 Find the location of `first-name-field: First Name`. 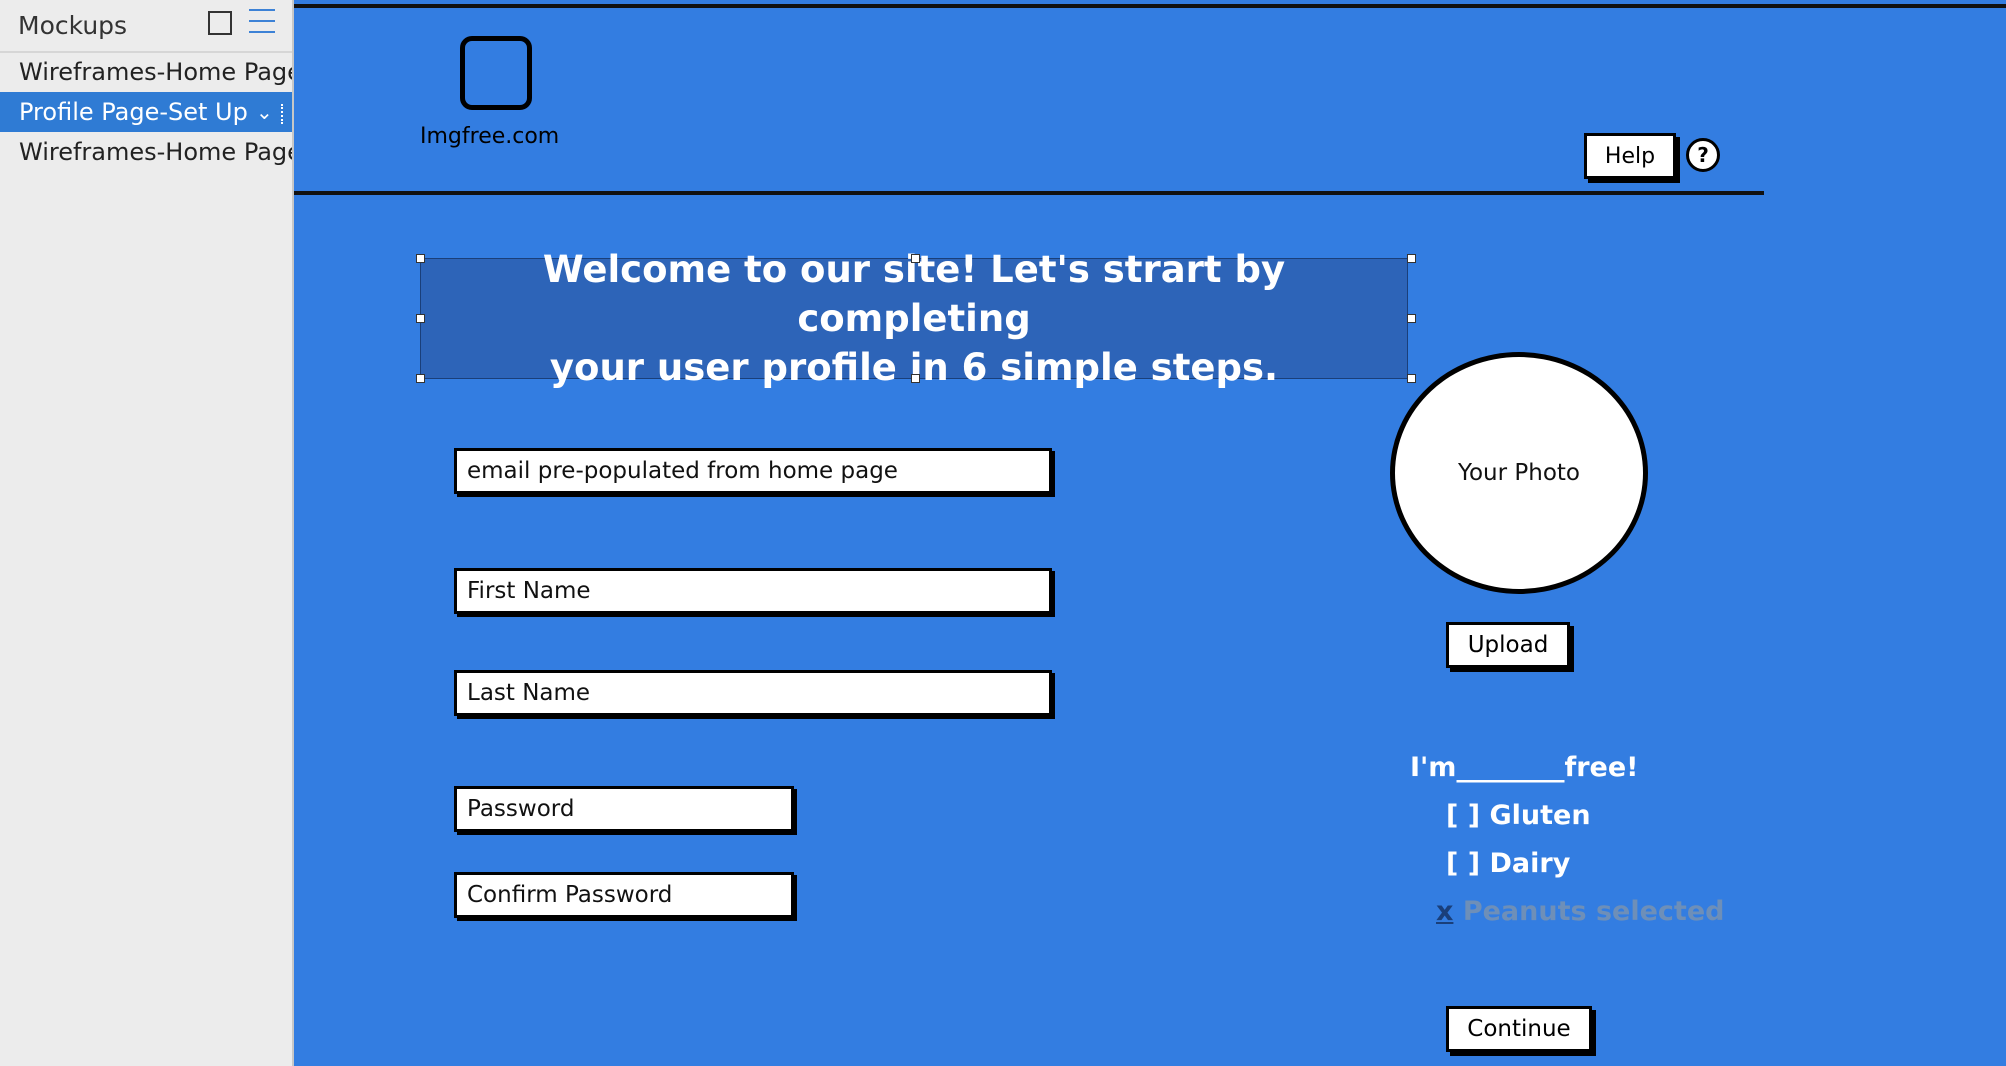

first-name-field: First Name is located at coordinates (753, 591).